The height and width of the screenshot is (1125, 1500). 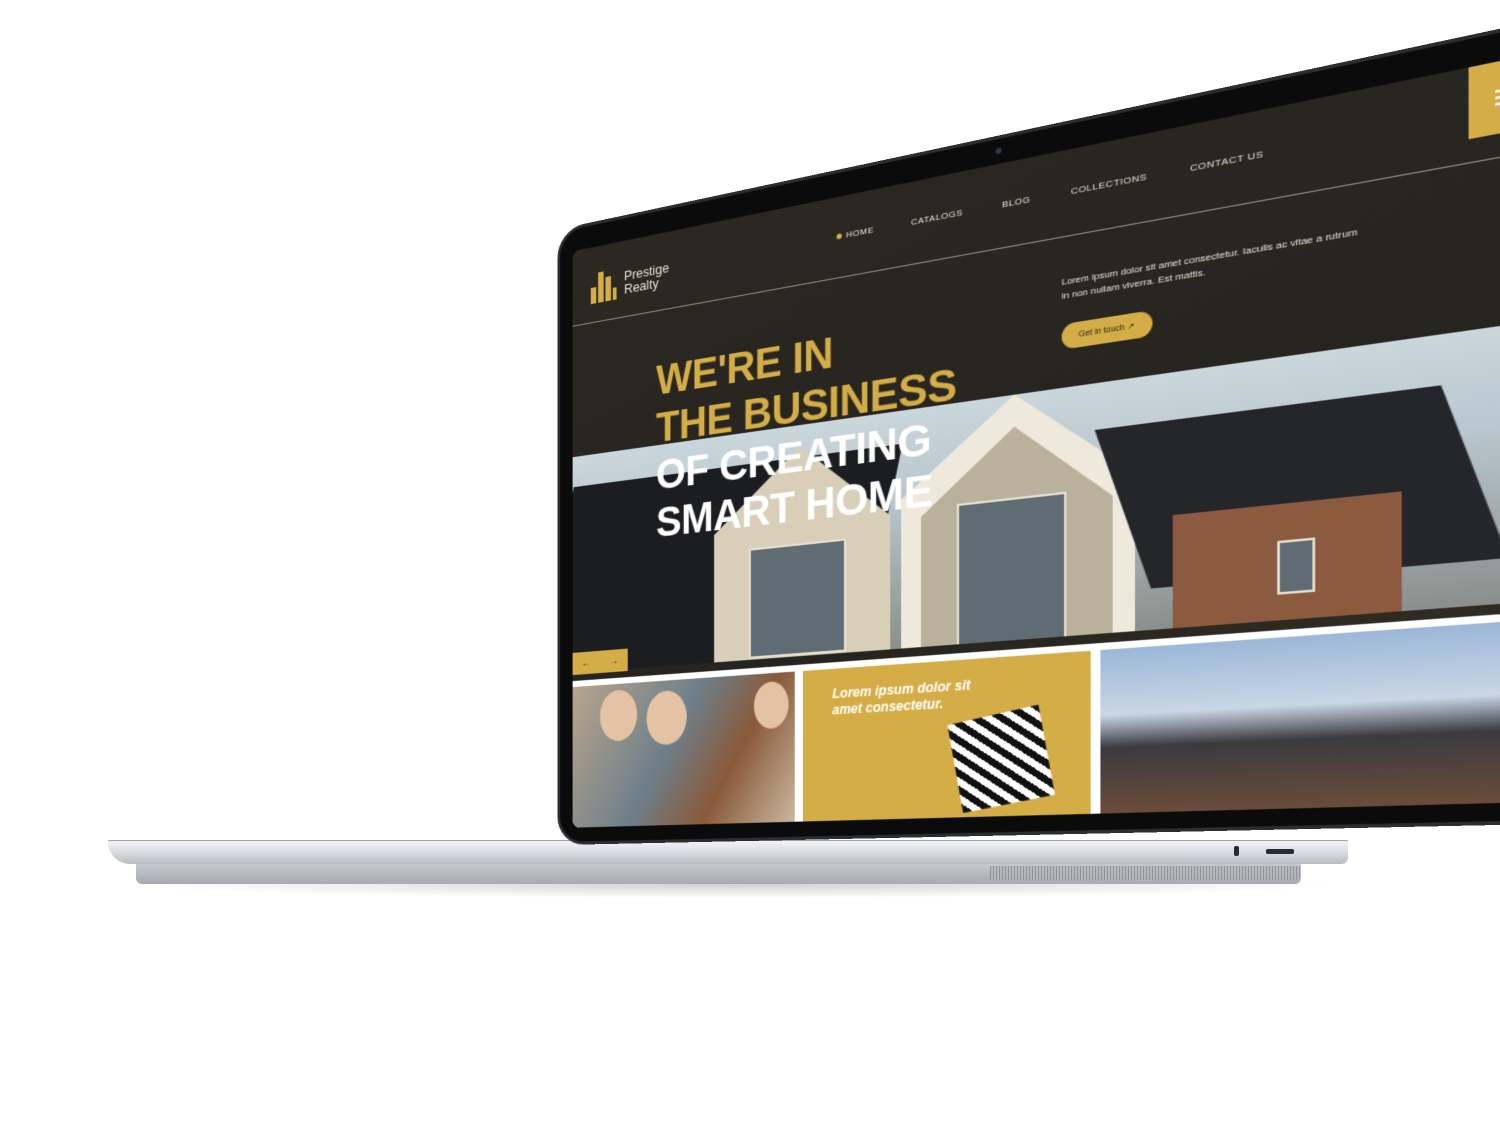 I want to click on get-in-touch-button: Get in touch ↗, so click(x=1106, y=330).